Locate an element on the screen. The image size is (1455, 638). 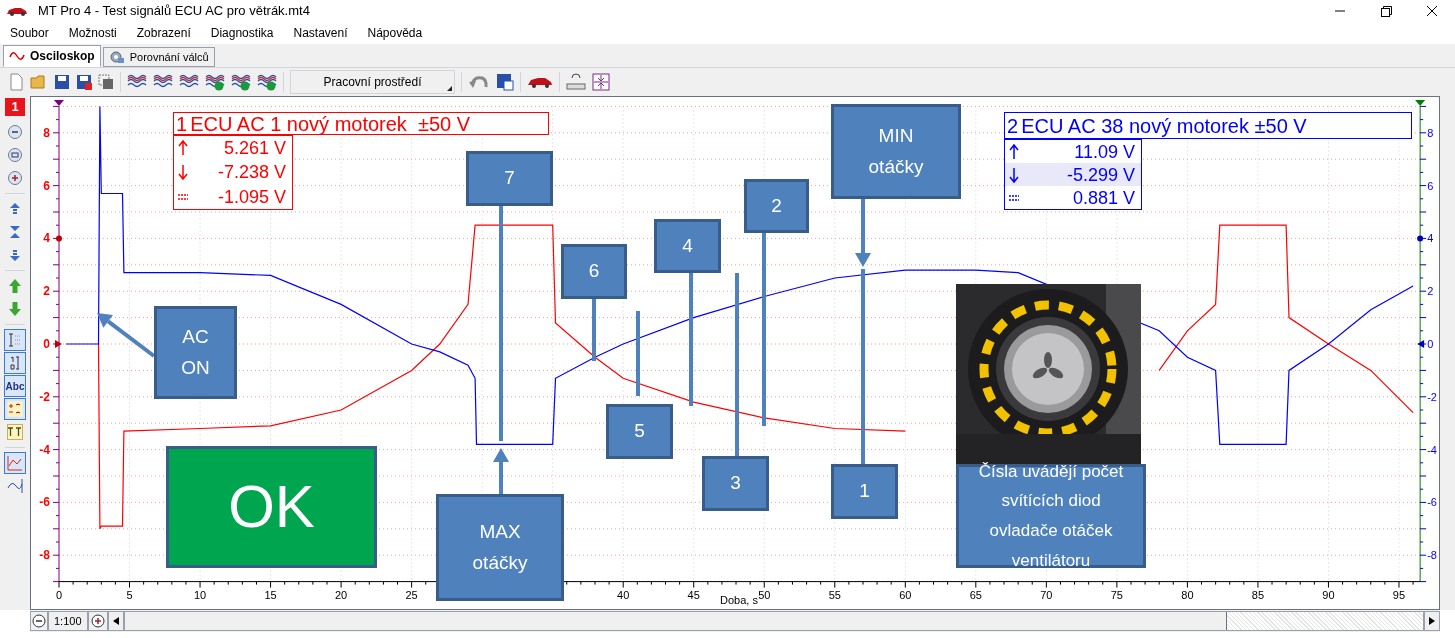
menu-item: Diagnostika is located at coordinates (242, 33).